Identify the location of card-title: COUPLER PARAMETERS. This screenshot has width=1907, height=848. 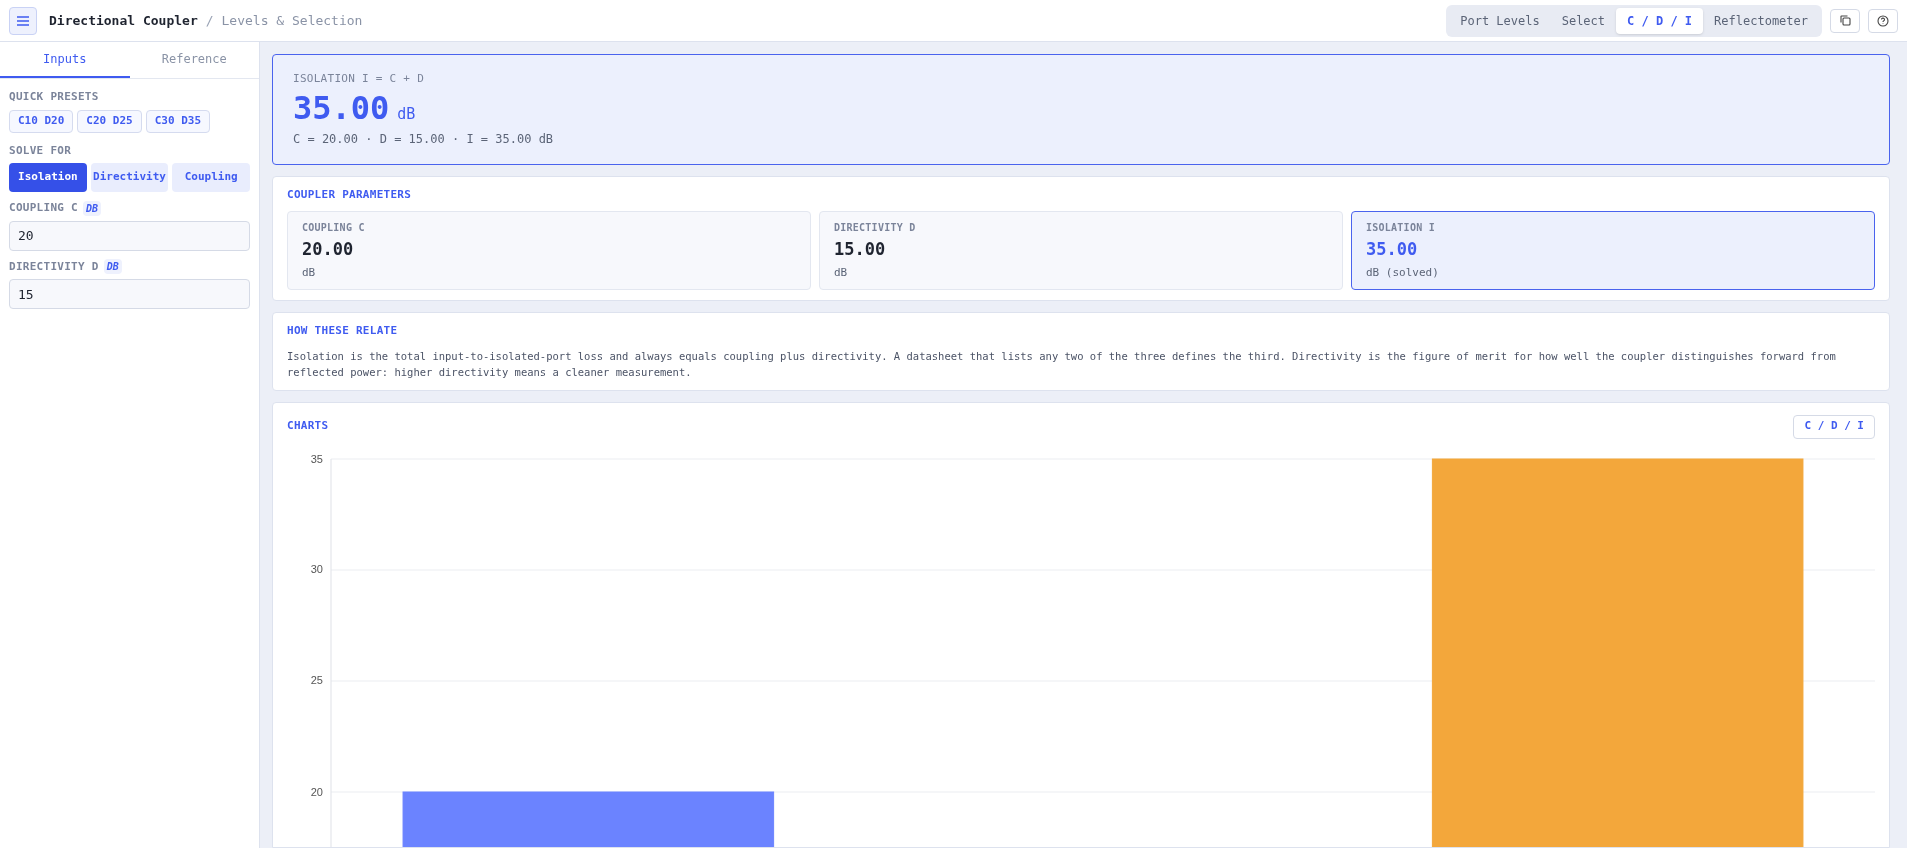
(350, 194).